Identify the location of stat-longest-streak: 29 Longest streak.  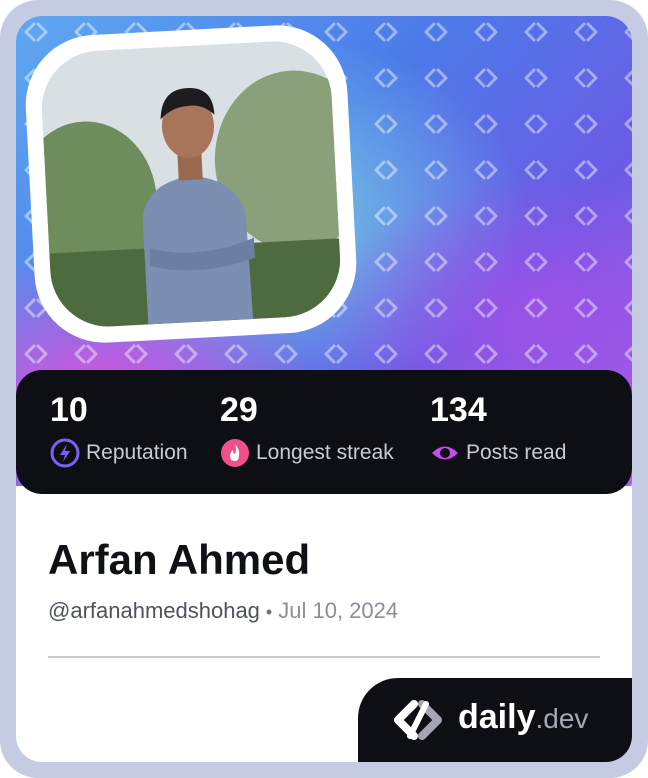
(307, 429).